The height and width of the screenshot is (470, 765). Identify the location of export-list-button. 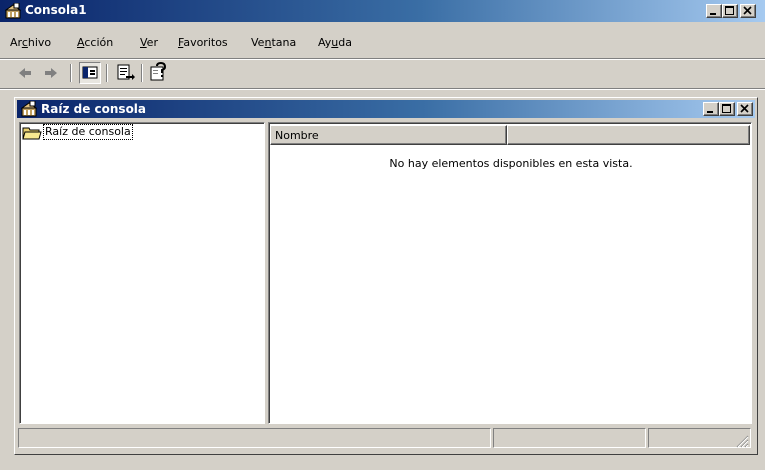
(125, 73).